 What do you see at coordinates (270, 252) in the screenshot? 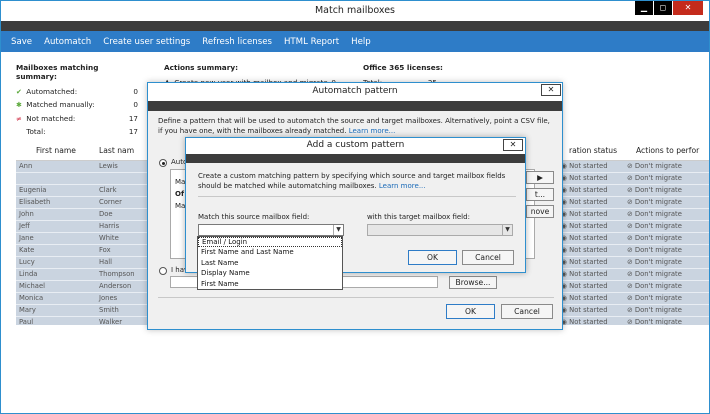
I see `dropdown-option-first-last-name: First Name and Last Name` at bounding box center [270, 252].